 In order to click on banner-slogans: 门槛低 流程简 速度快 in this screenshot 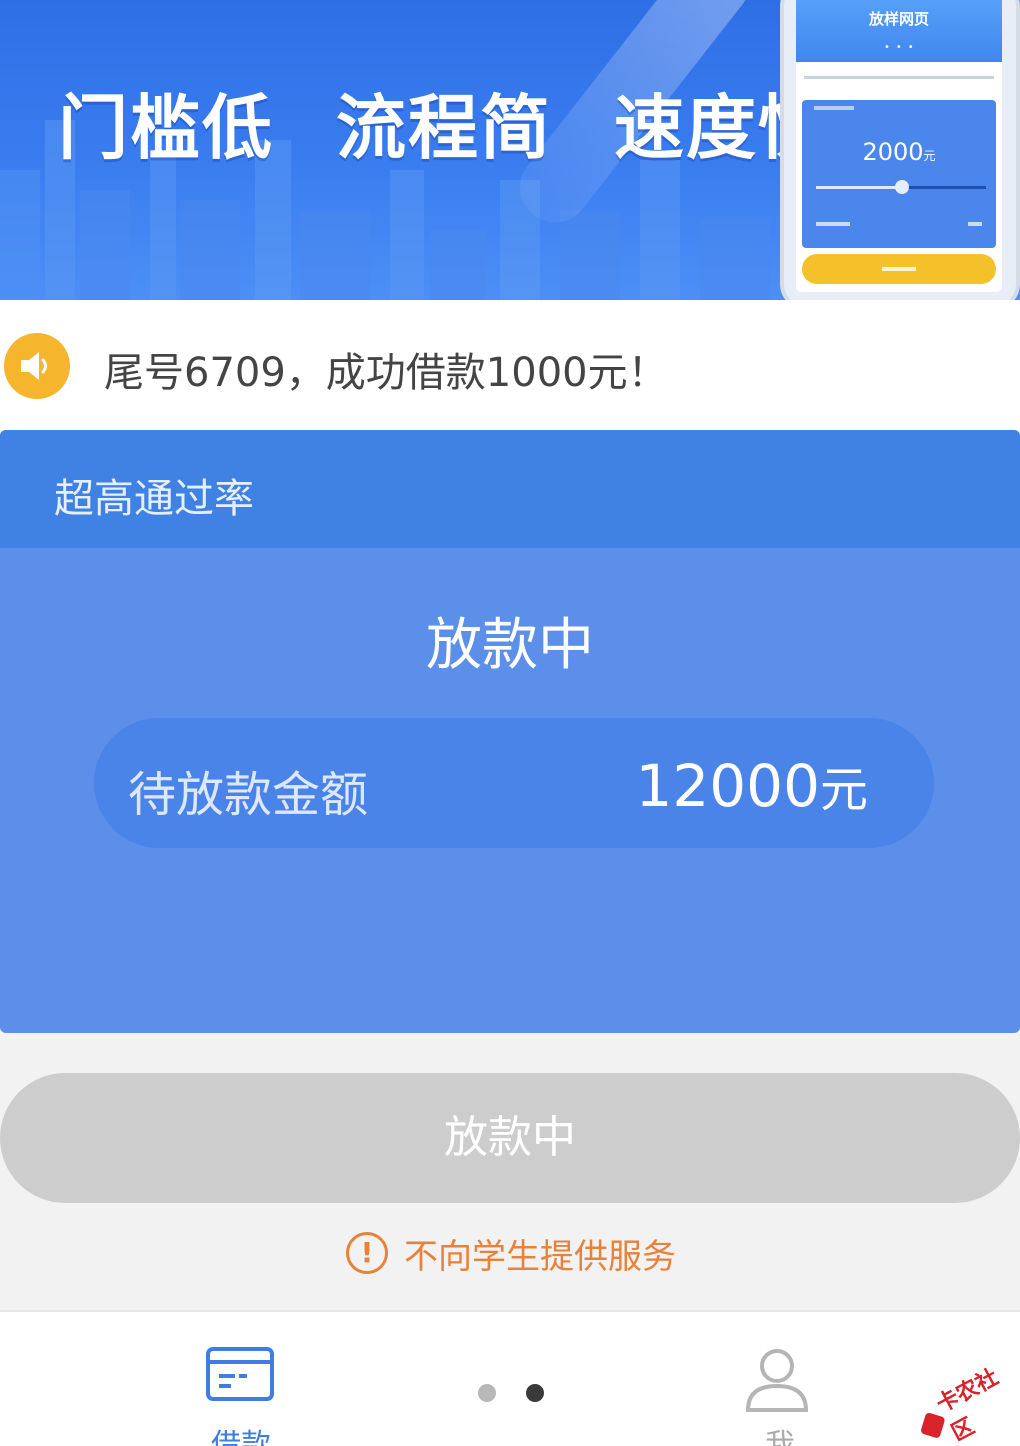, I will do `click(444, 122)`.